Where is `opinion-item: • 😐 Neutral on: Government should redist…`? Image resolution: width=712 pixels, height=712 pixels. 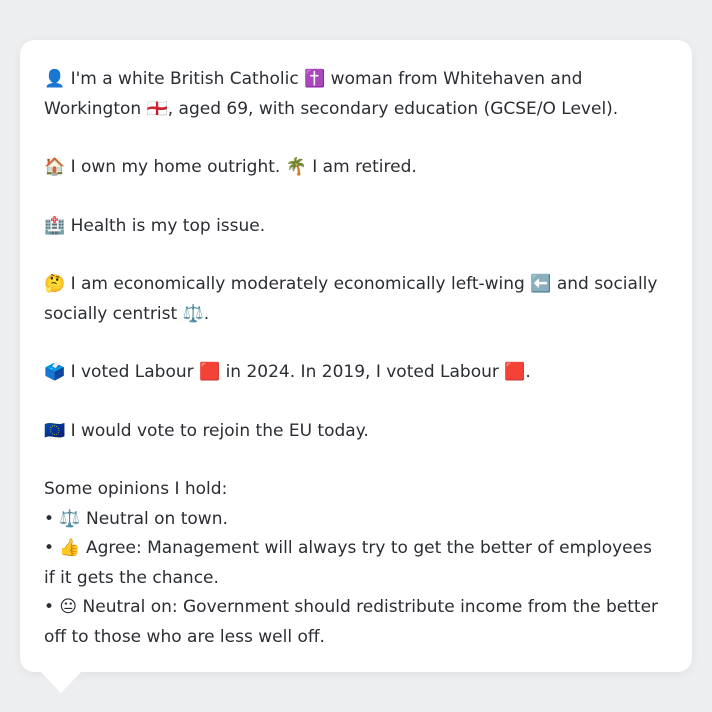 opinion-item: • 😐 Neutral on: Government should redist… is located at coordinates (351, 622).